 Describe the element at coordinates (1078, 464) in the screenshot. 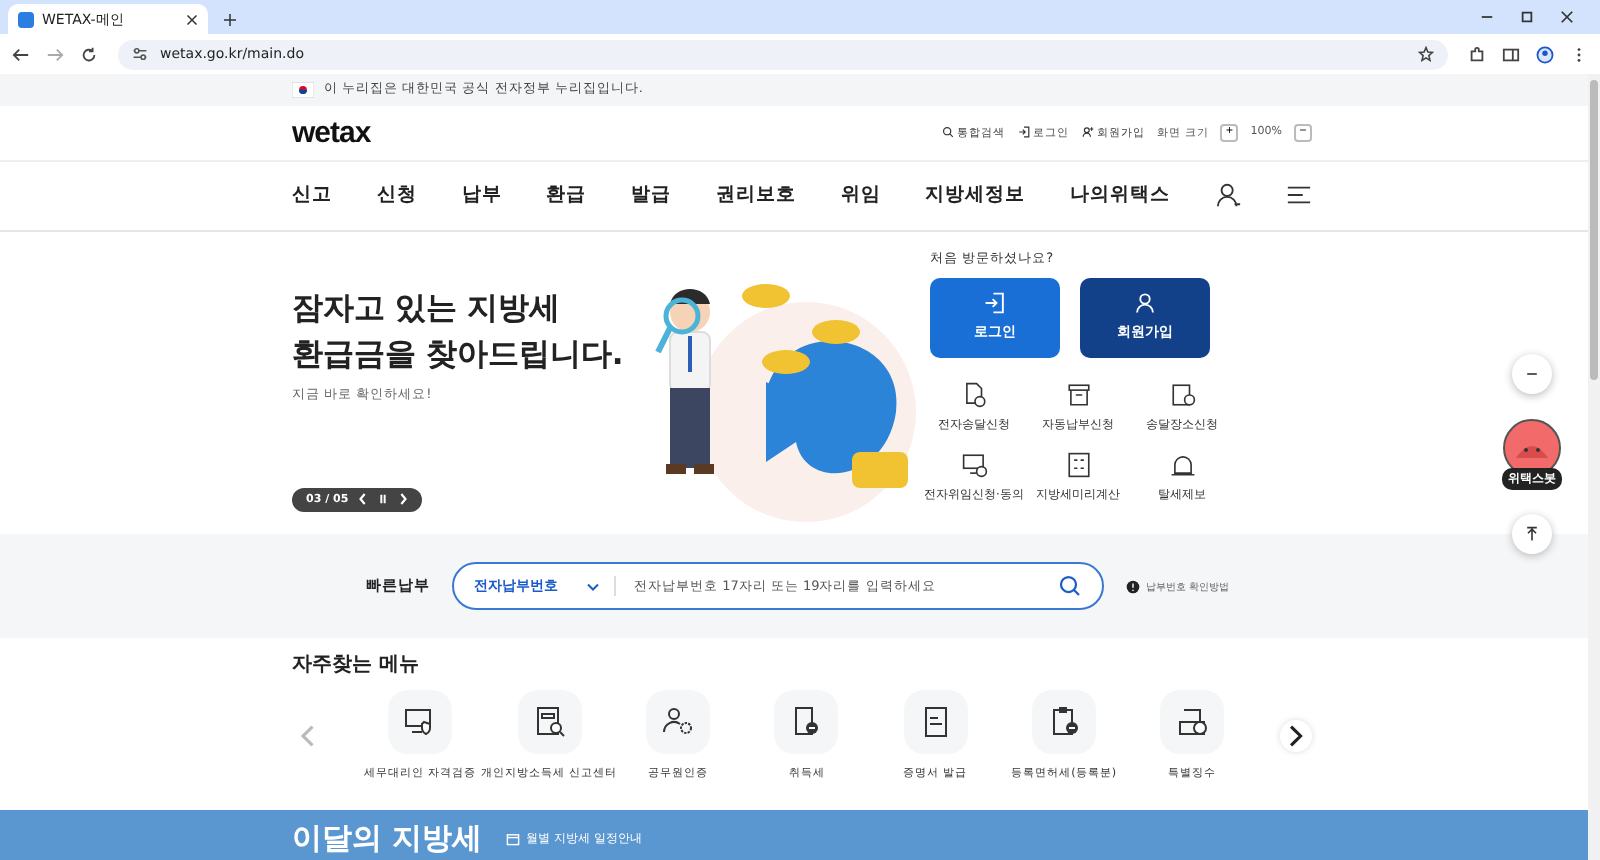

I see `calculator-icon` at that location.